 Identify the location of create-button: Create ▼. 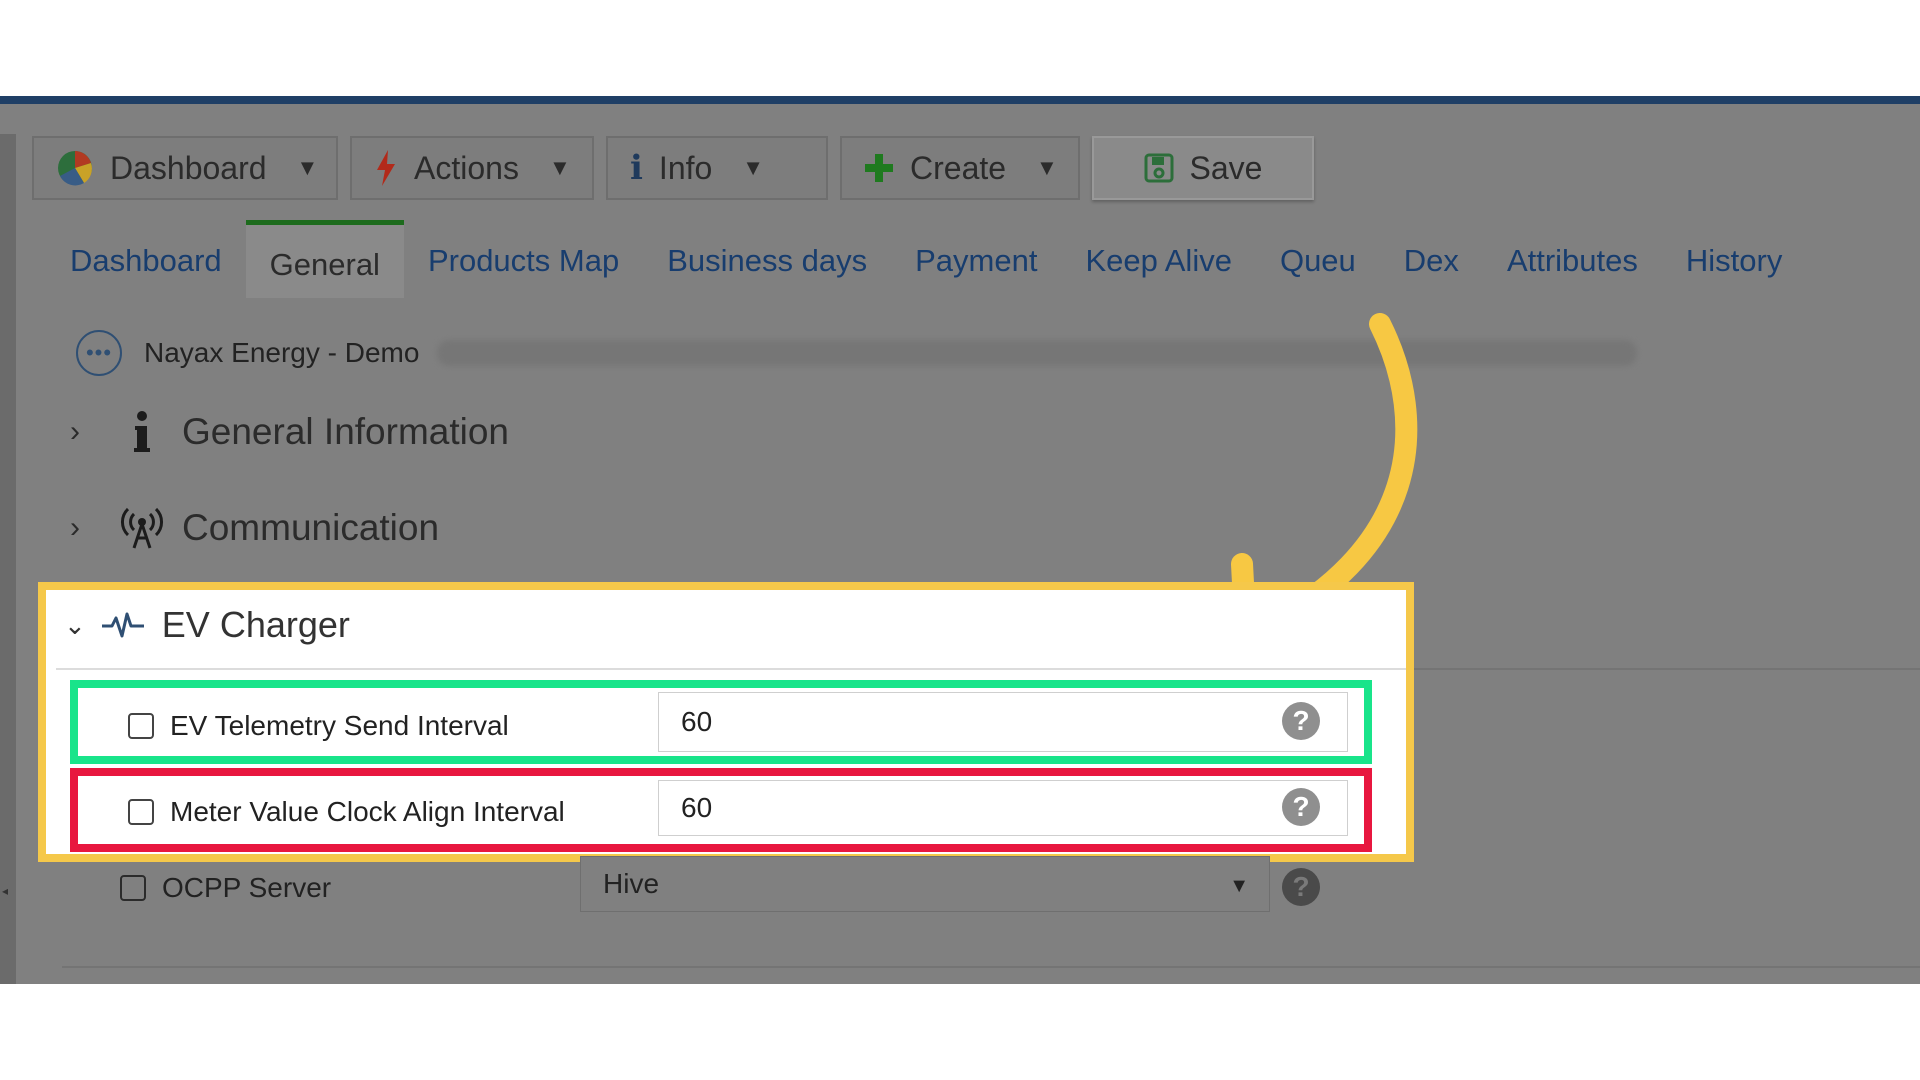
(960, 168).